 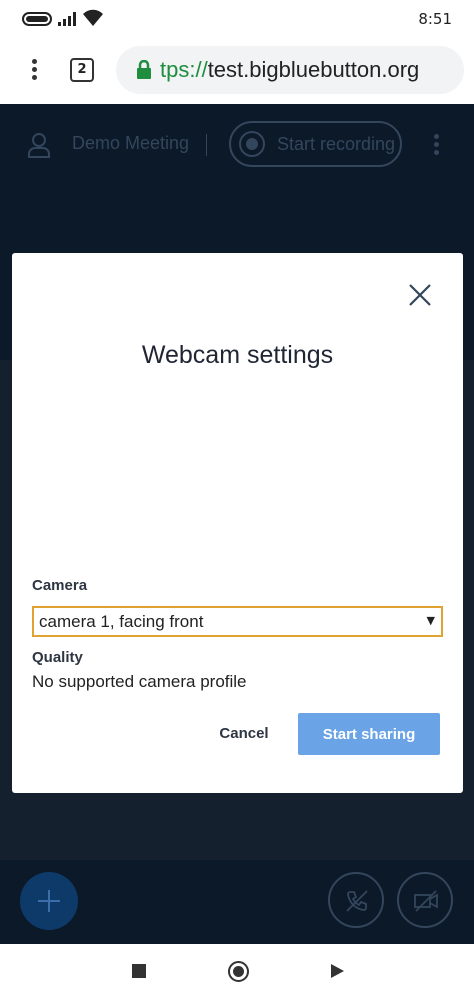 I want to click on lock-icon, so click(x=144, y=69).